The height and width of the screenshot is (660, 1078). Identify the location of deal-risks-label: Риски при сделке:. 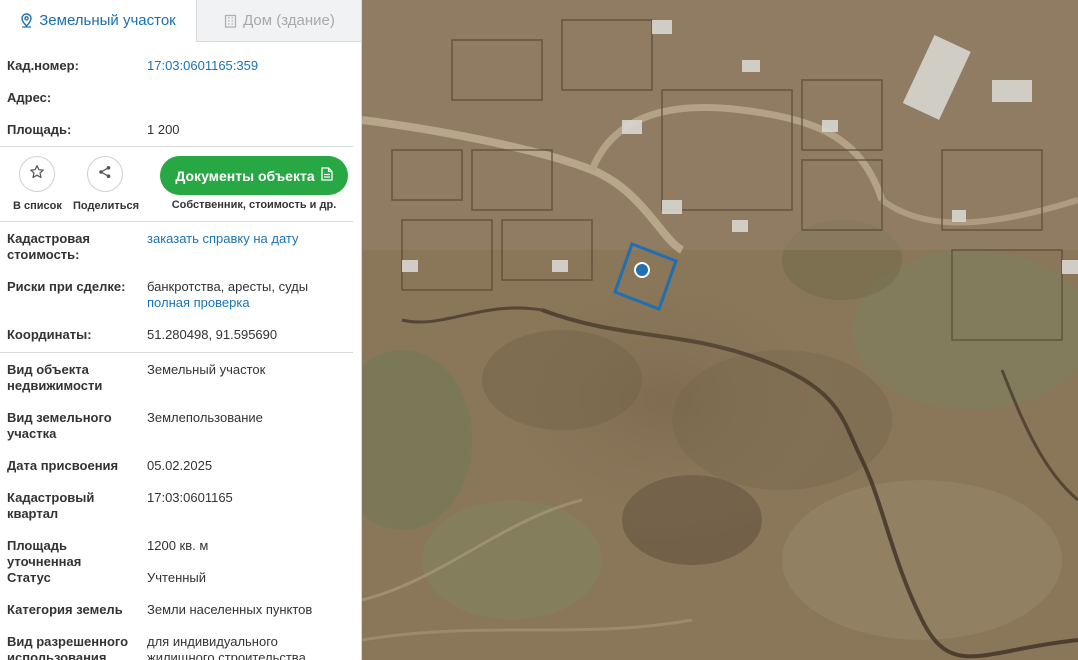
(66, 286).